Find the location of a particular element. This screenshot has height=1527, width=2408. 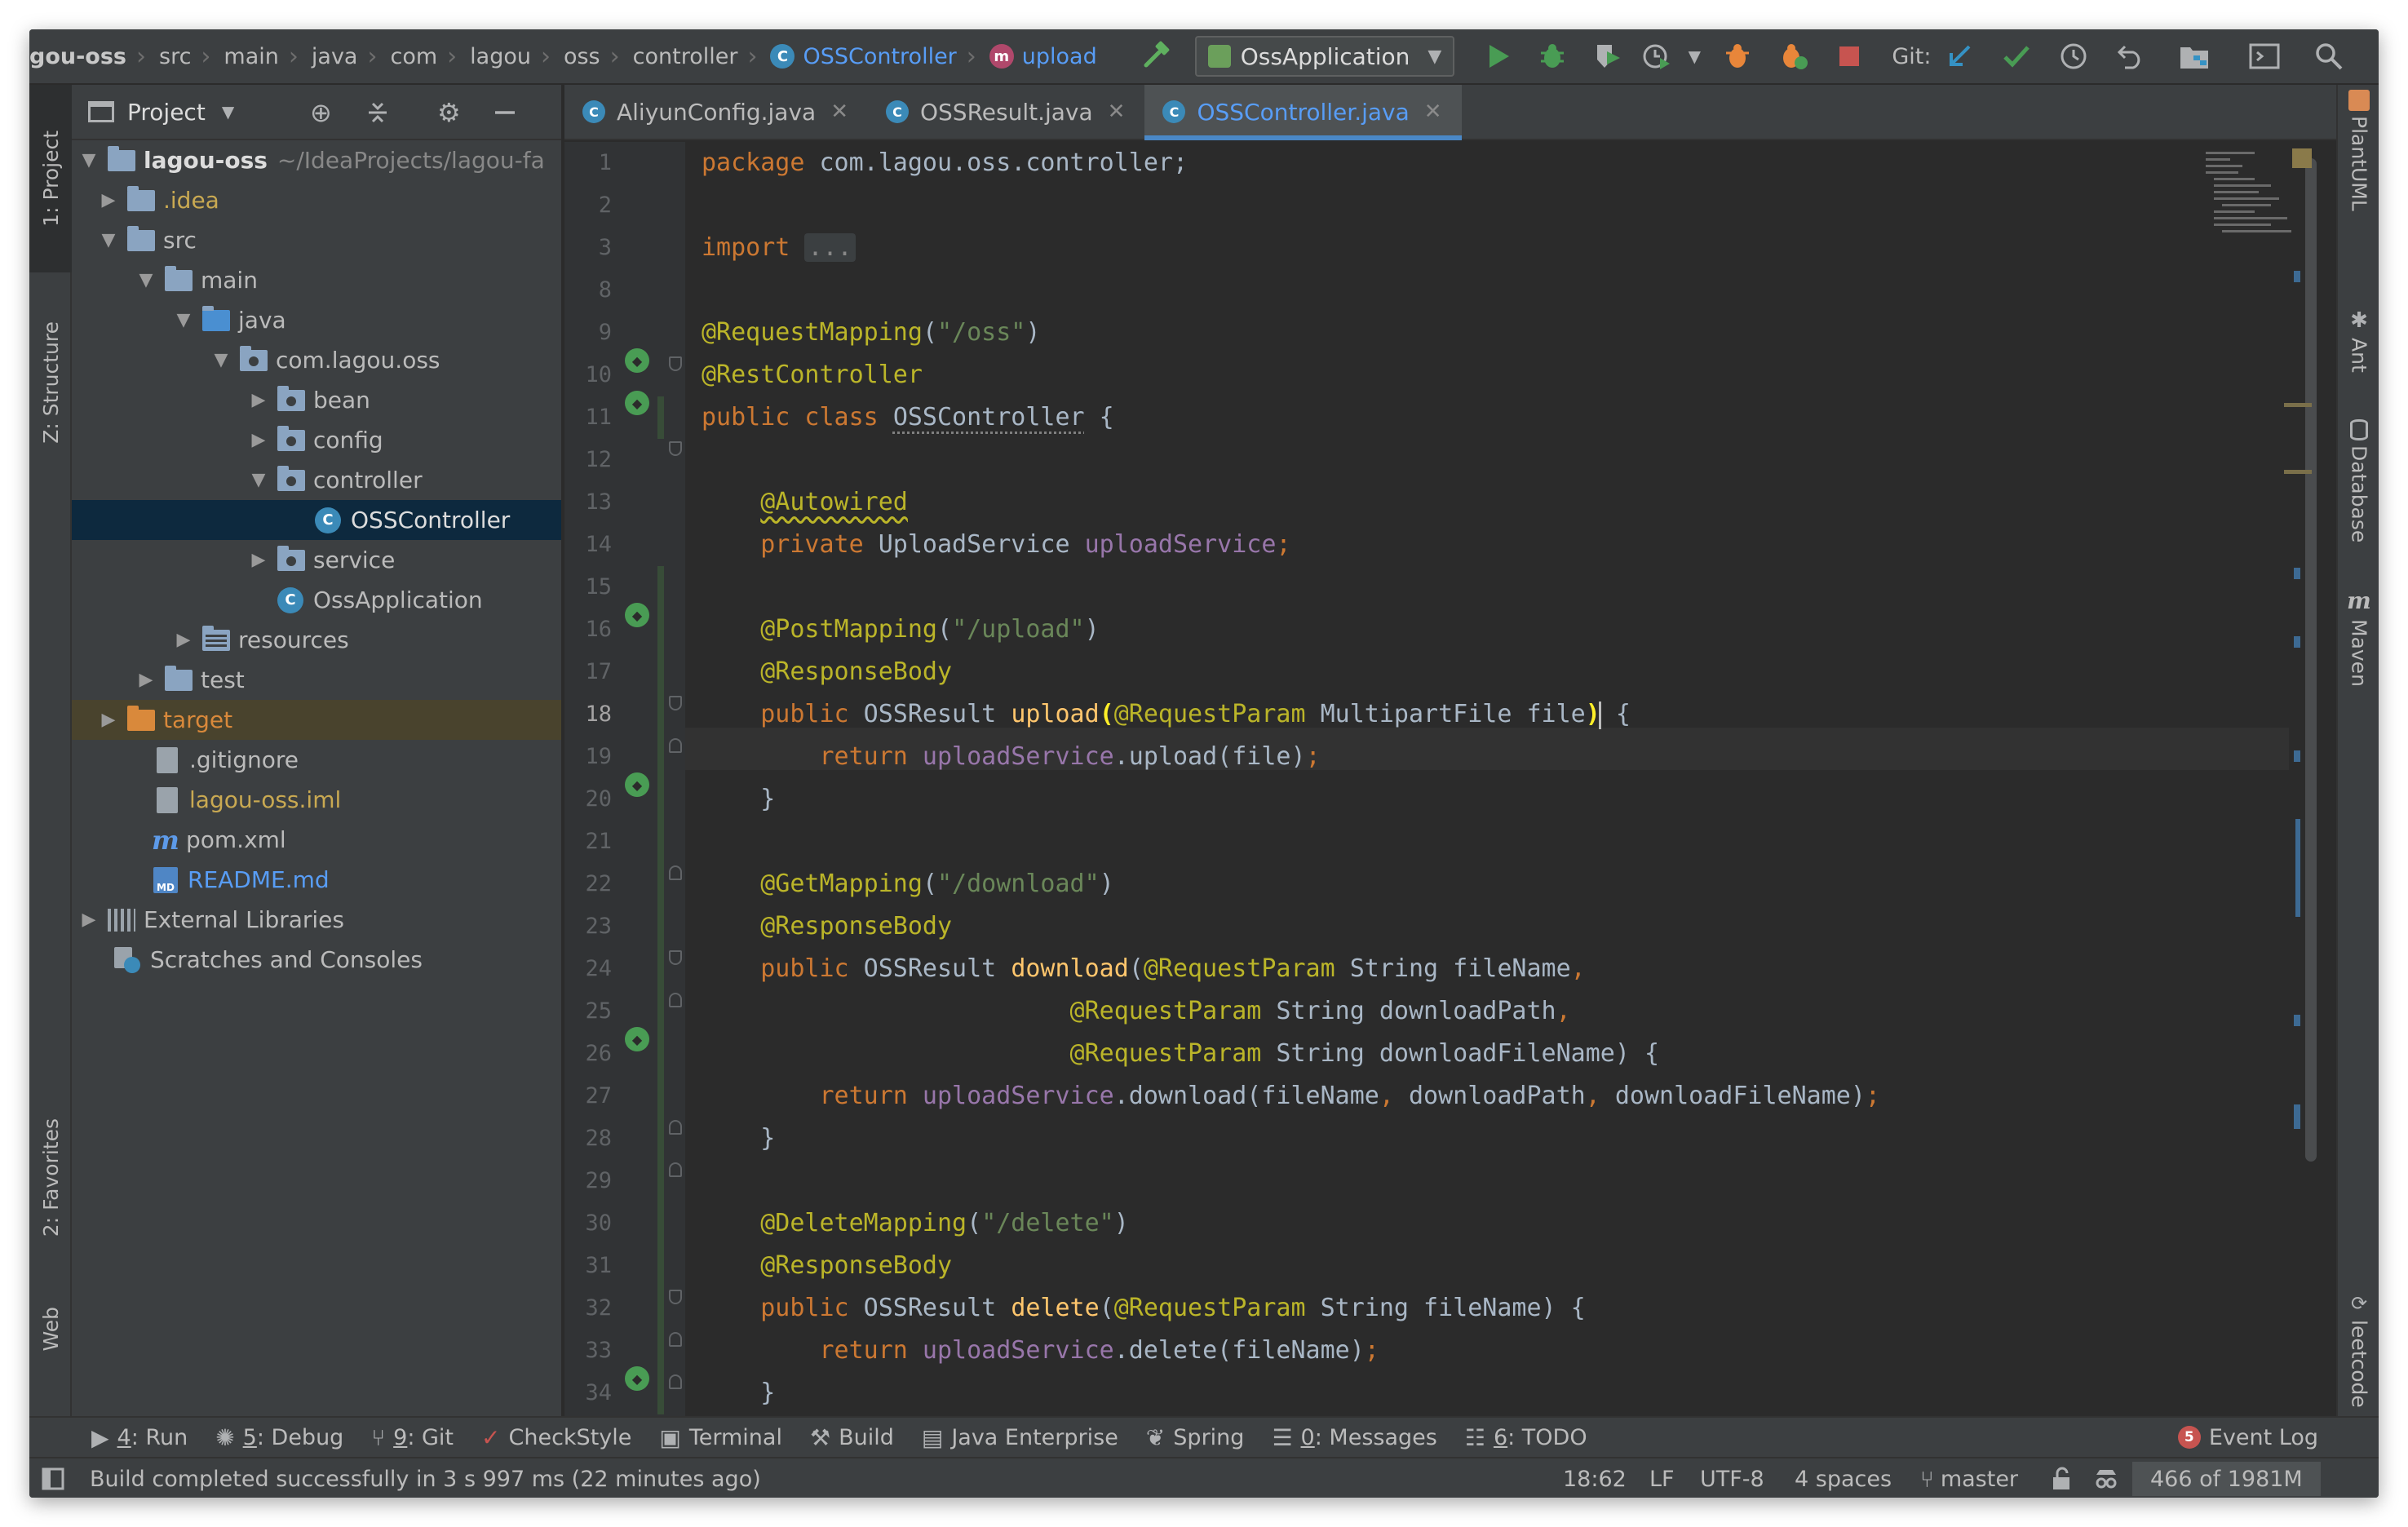

tree-item-target: ▶ target is located at coordinates (316, 720).